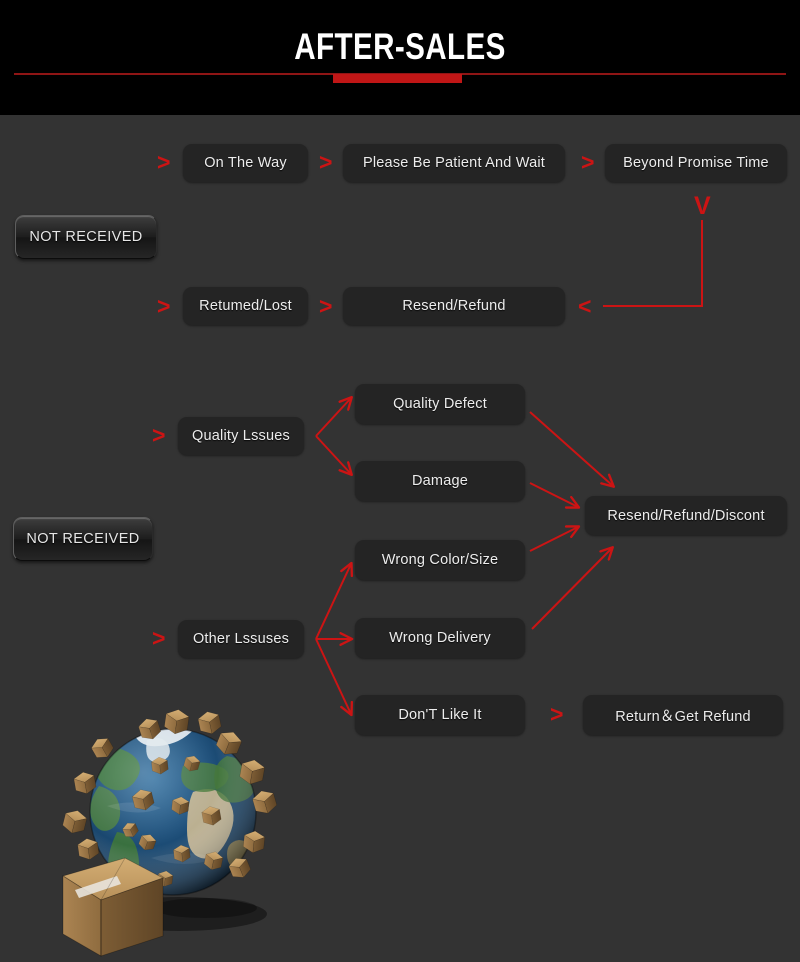 The height and width of the screenshot is (962, 800). I want to click on arrow-wrong-color-size-to-result, so click(555, 538).